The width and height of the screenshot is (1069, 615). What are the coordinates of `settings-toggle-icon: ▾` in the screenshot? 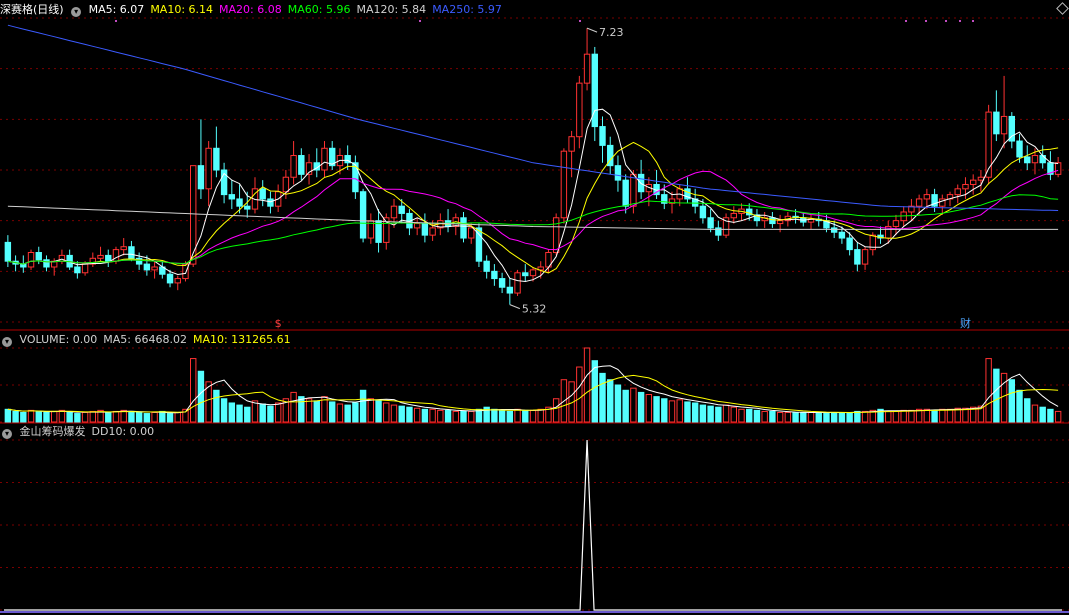 It's located at (76, 12).